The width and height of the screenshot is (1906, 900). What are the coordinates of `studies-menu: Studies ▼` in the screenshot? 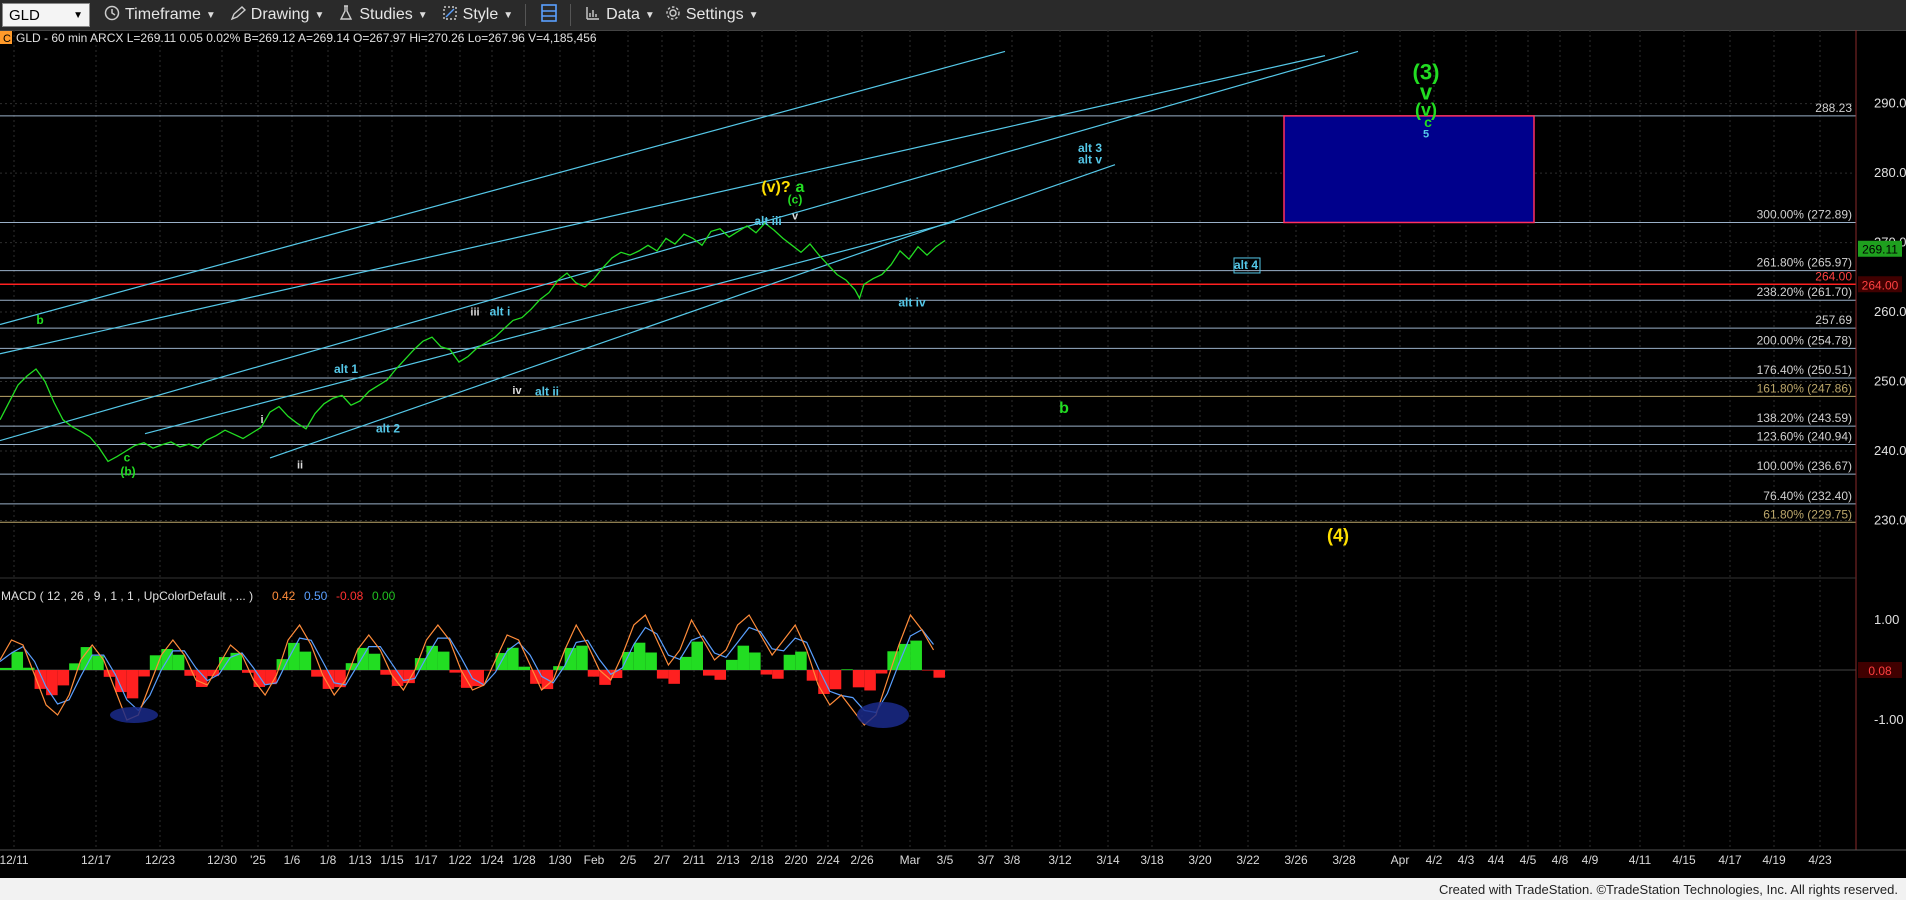 It's located at (383, 15).